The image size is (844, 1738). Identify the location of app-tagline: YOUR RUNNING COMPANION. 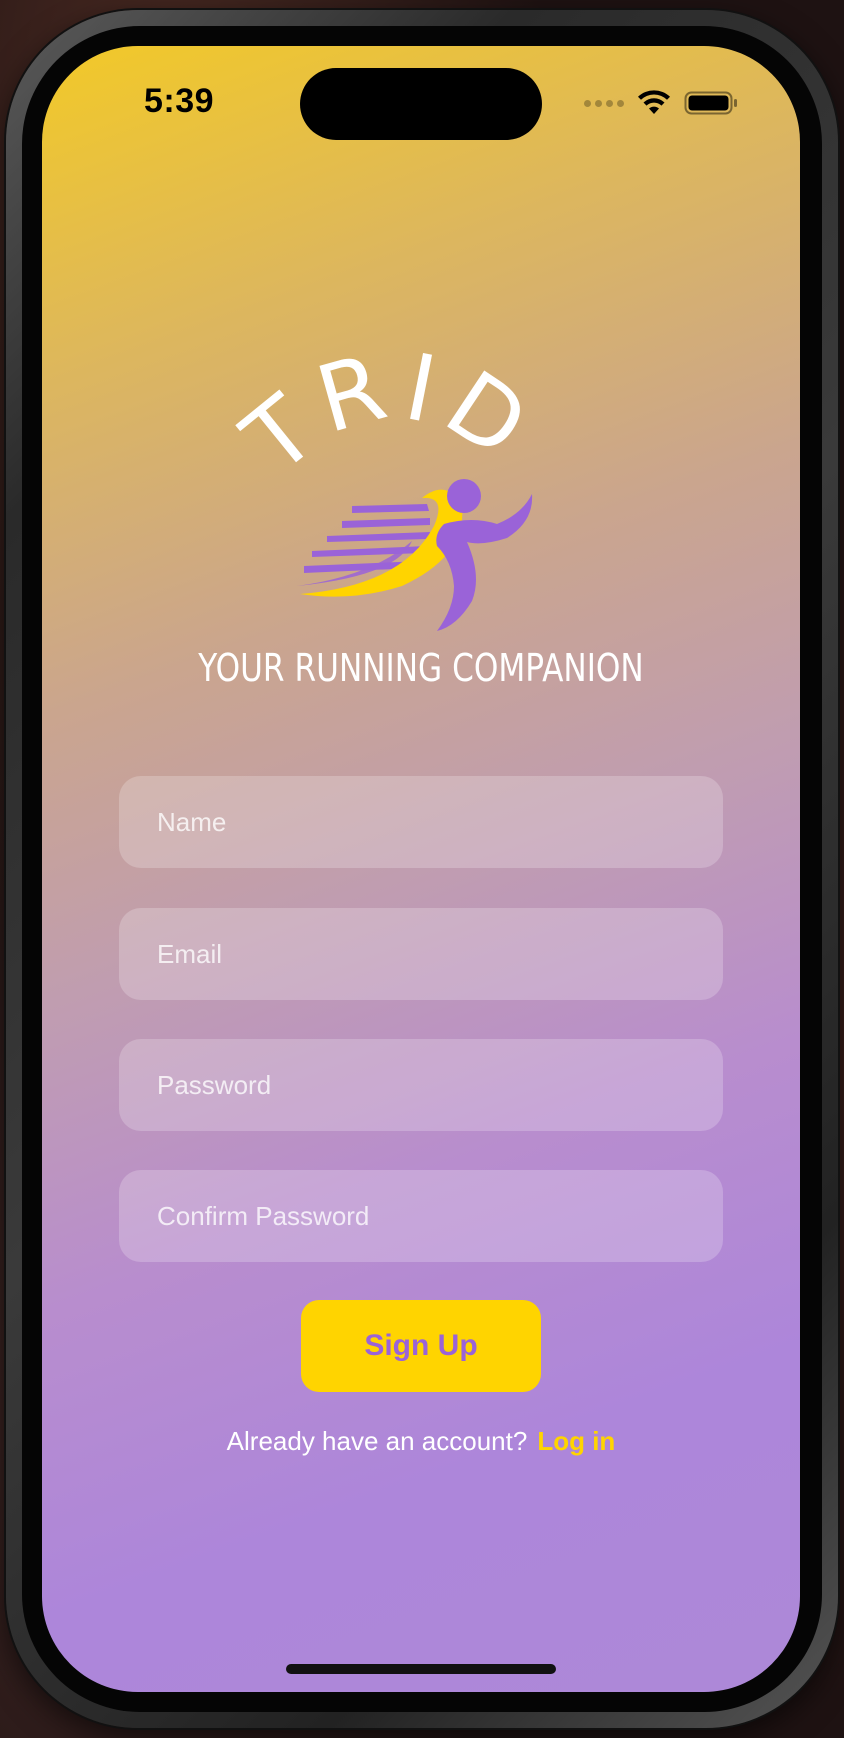
(421, 668).